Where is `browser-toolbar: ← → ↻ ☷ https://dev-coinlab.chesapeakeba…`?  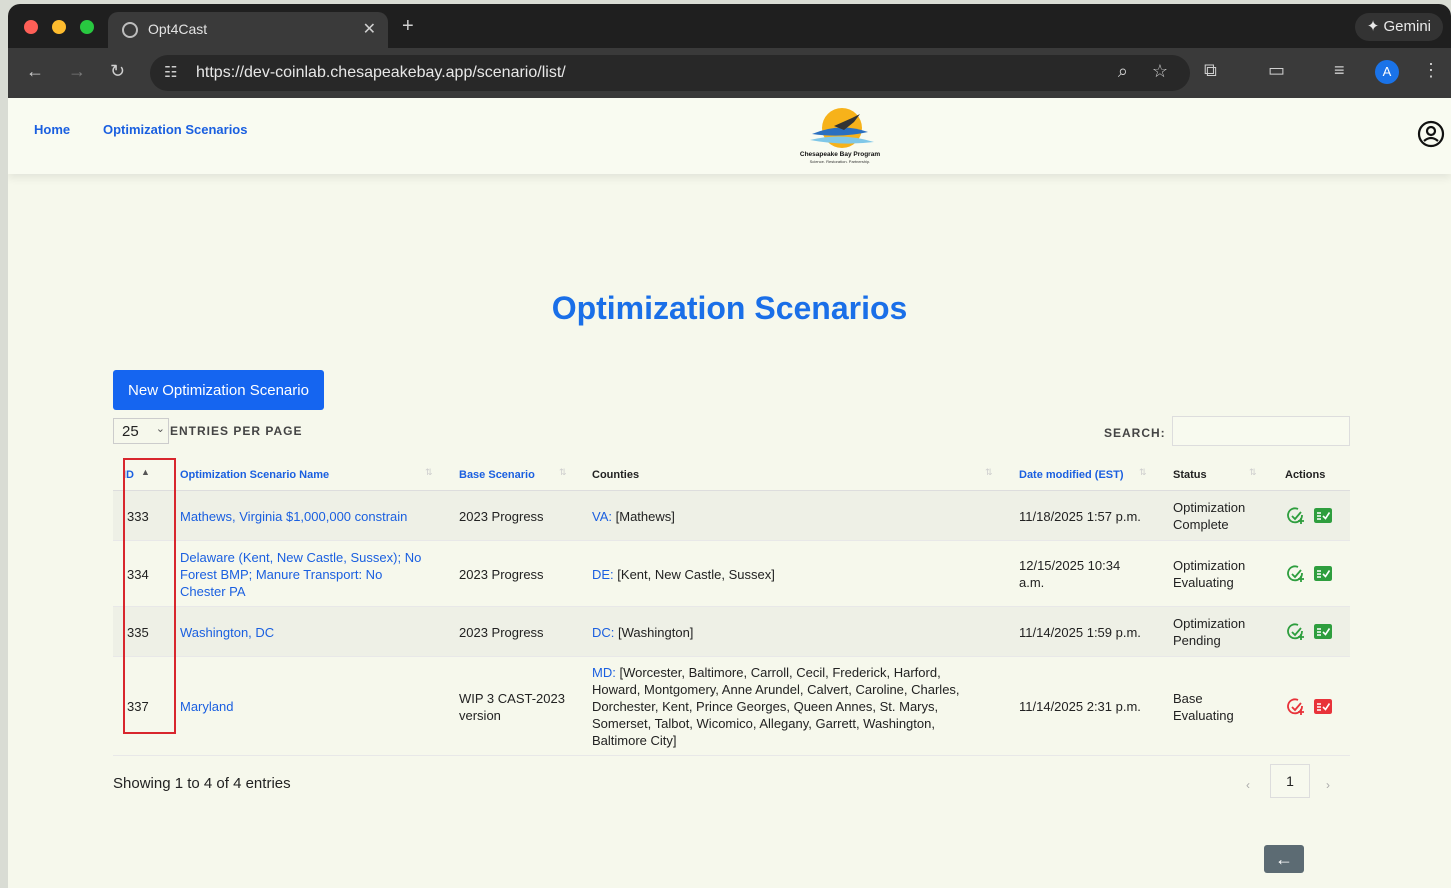
browser-toolbar: ← → ↻ ☷ https://dev-coinlab.chesapeakeba… is located at coordinates (729, 73).